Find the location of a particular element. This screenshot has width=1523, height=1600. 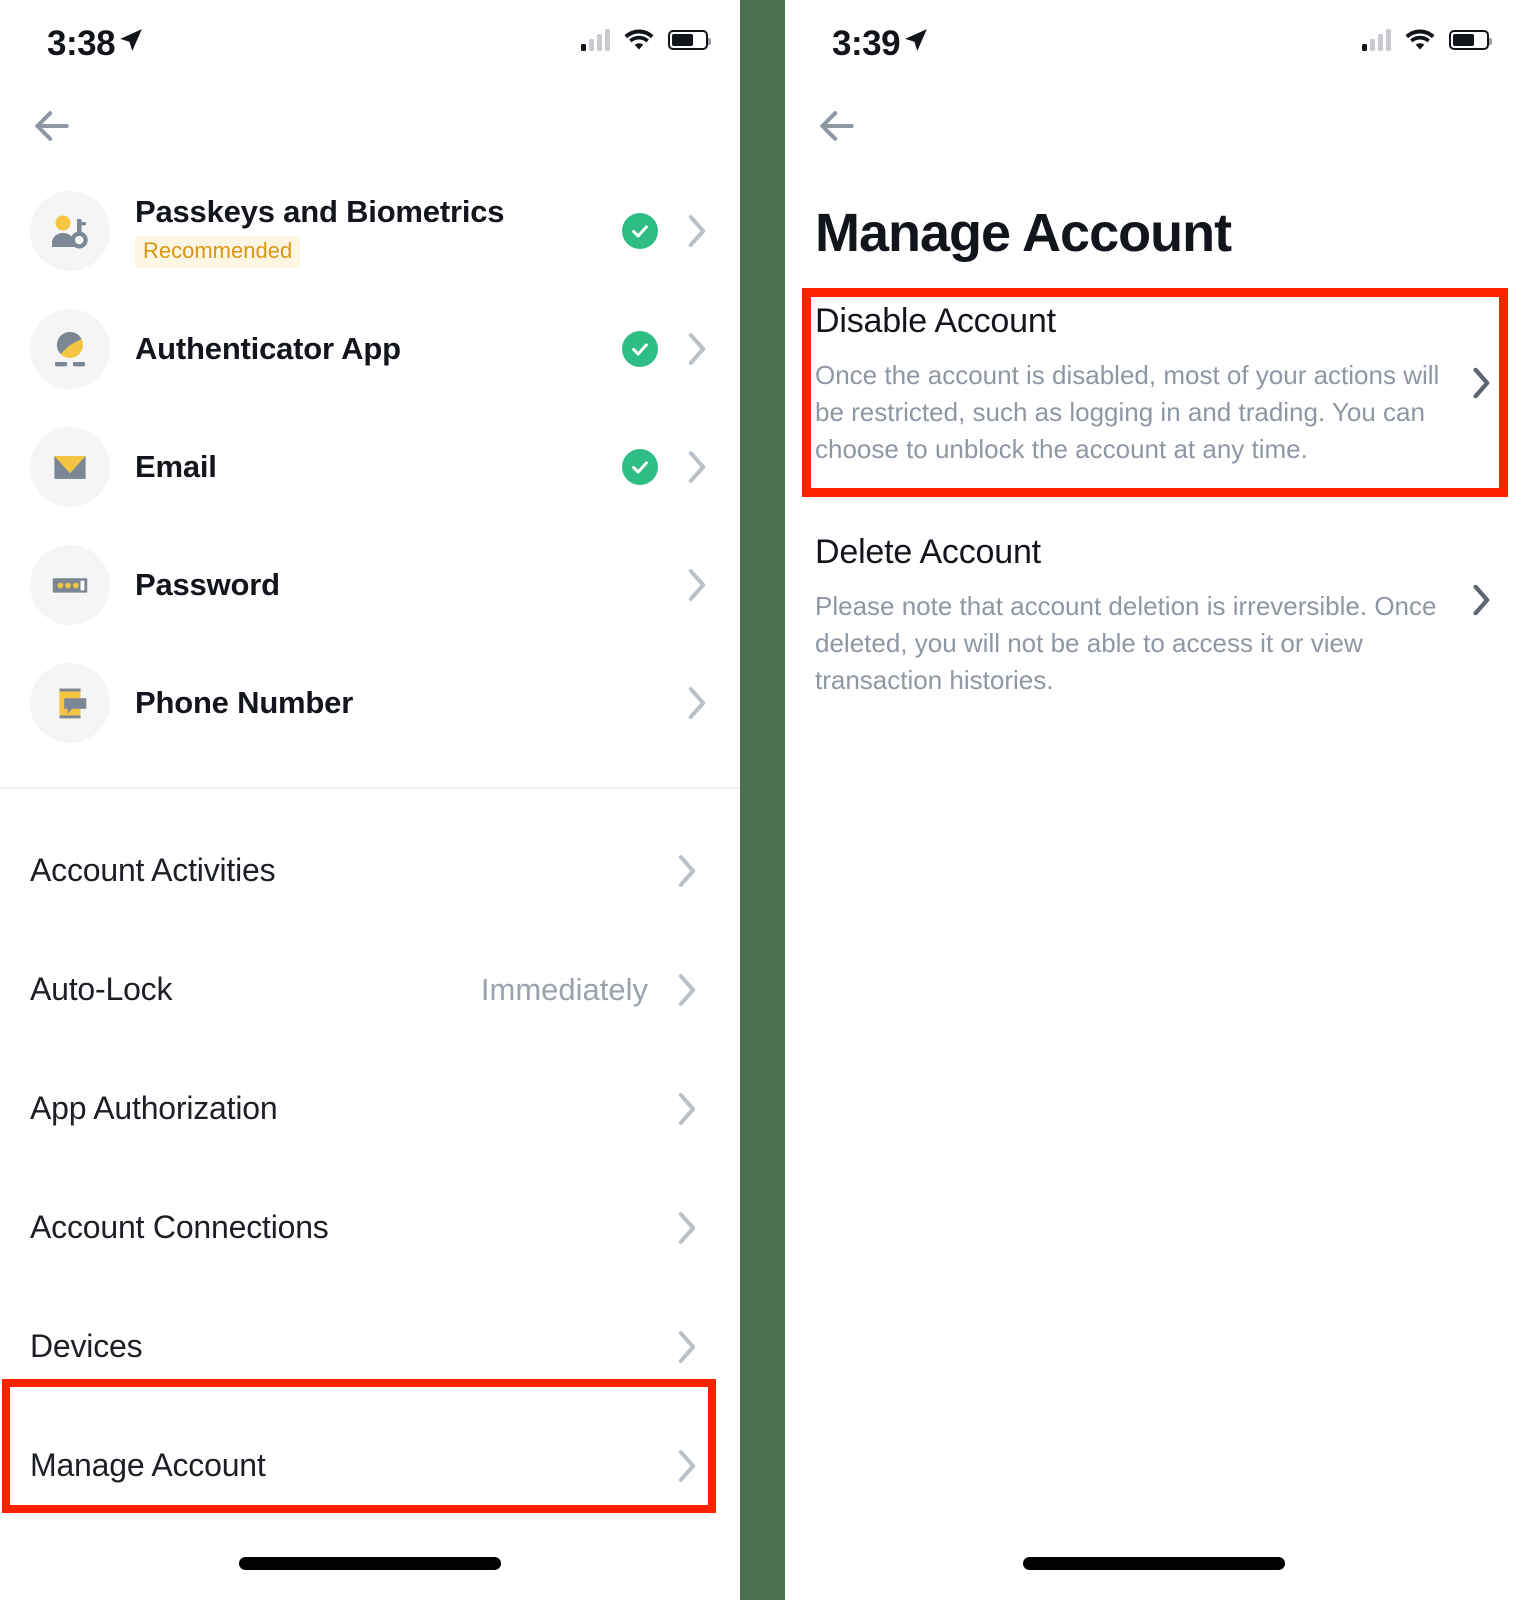

status-bar-left: 3:38 is located at coordinates (370, 46).